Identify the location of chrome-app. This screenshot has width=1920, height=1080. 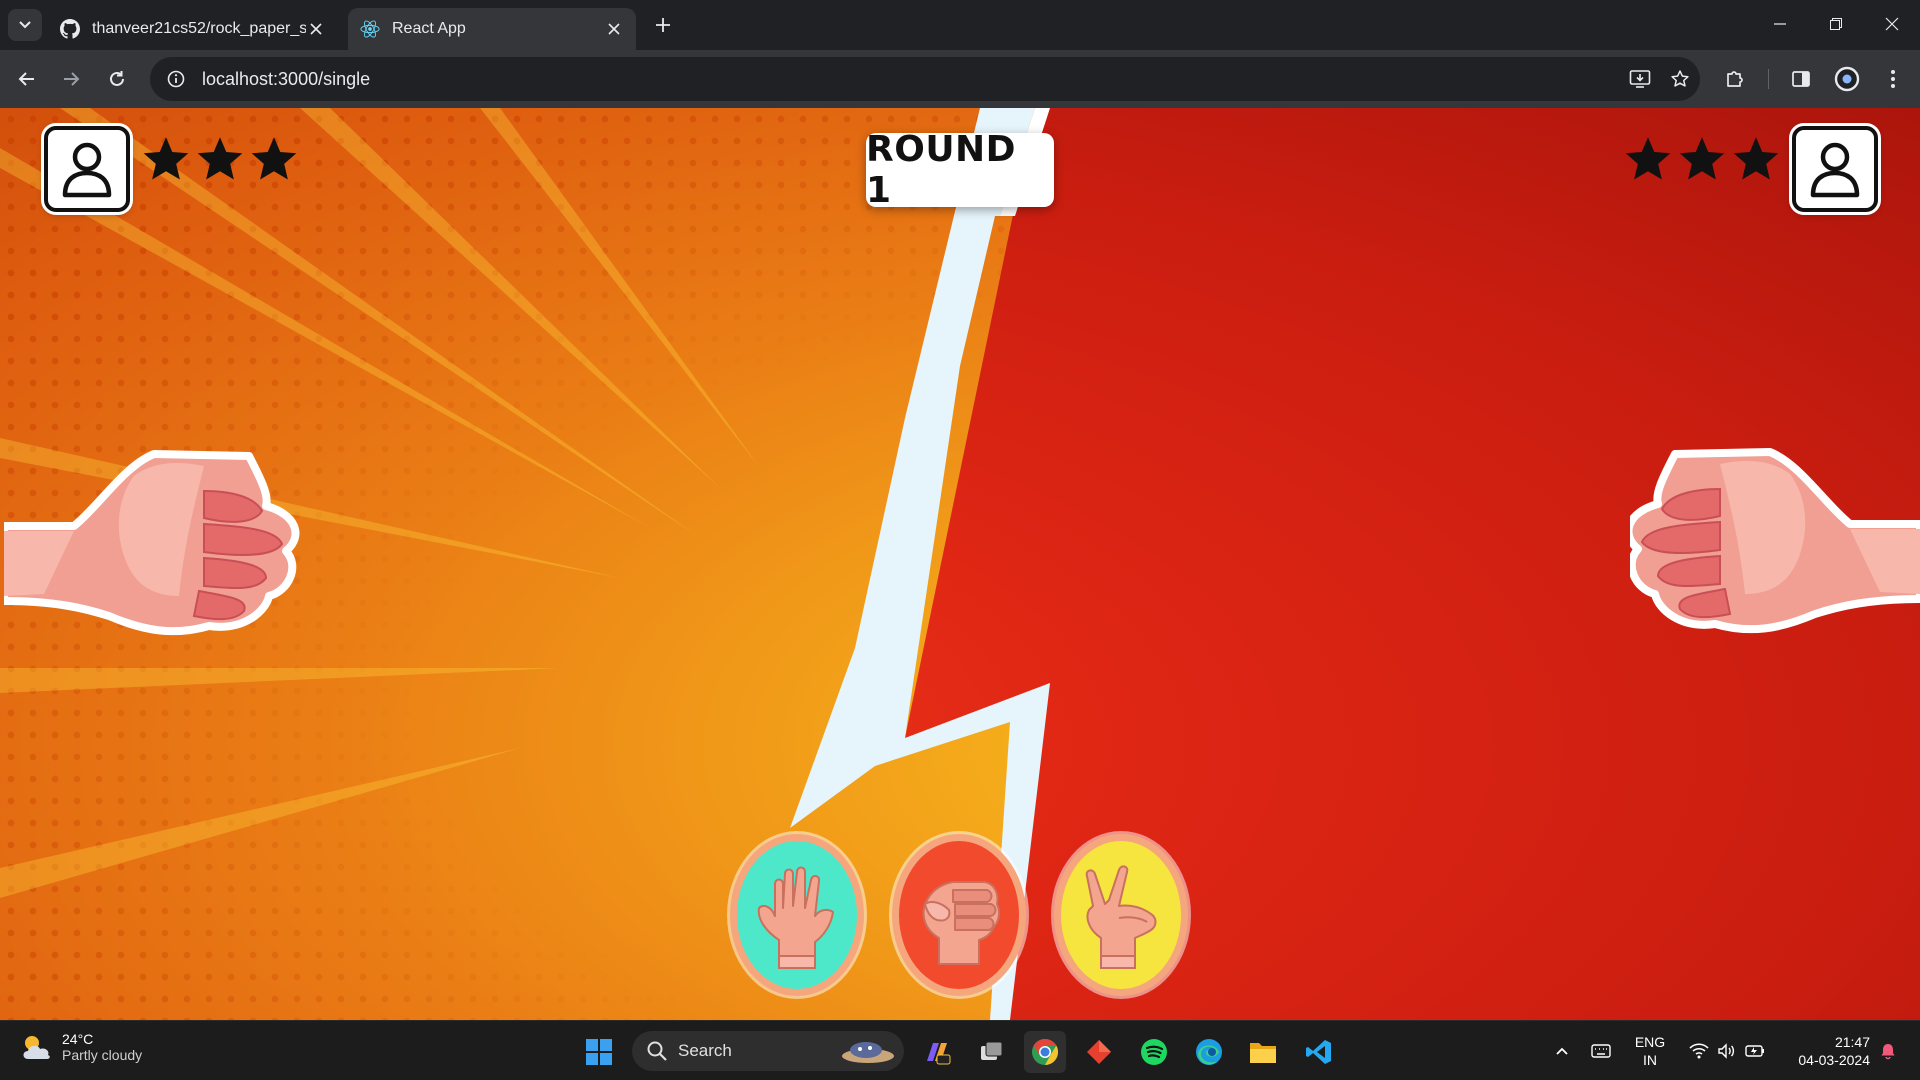
(1045, 1052).